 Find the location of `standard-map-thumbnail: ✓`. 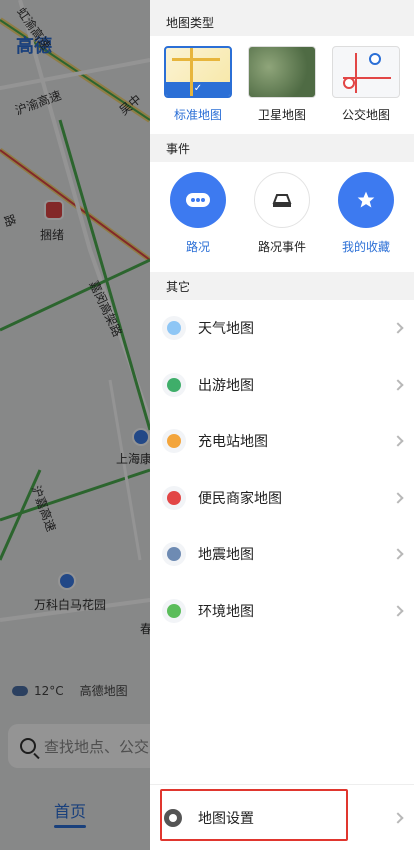

standard-map-thumbnail: ✓ is located at coordinates (198, 72).